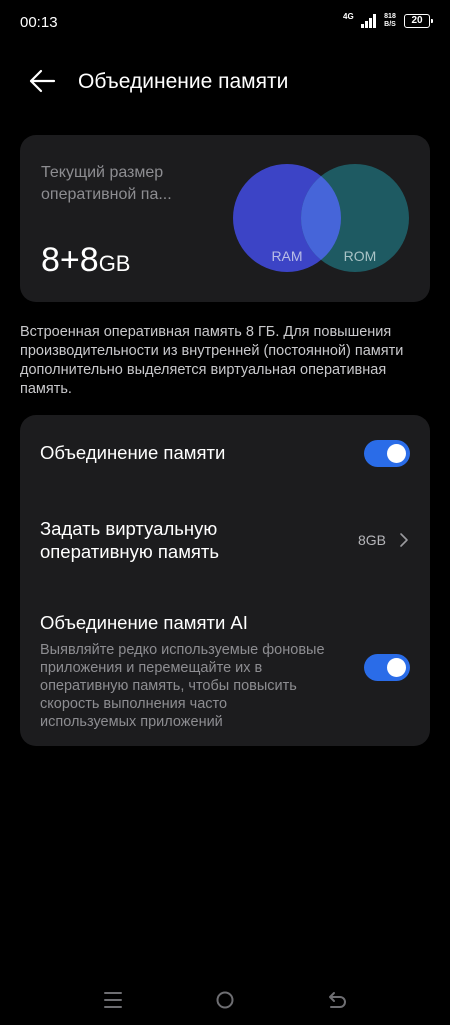 Image resolution: width=450 pixels, height=1025 pixels. I want to click on virtual-ram-title: Задать виртуальную оперативную память, so click(130, 540).